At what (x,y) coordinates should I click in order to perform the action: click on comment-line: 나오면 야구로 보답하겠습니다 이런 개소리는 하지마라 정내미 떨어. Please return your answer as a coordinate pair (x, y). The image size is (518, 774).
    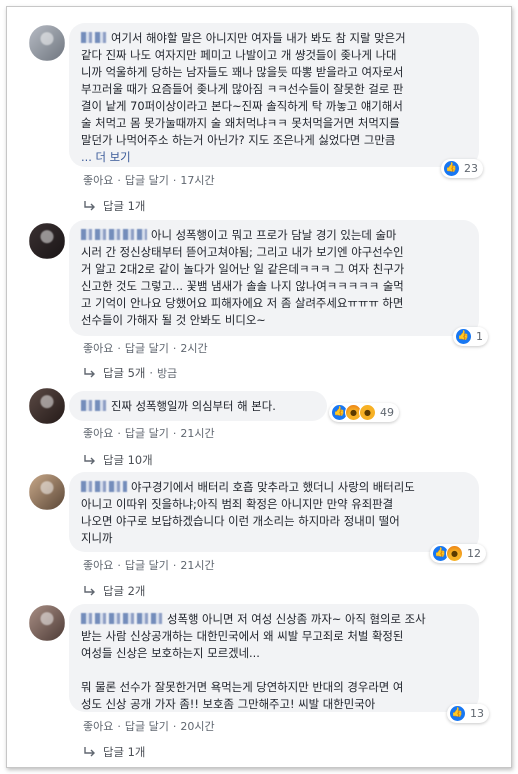
    Looking at the image, I should click on (240, 521).